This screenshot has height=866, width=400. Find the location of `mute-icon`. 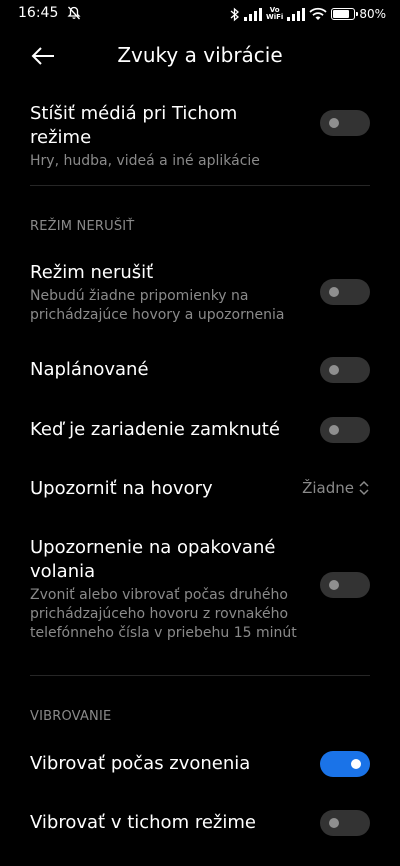

mute-icon is located at coordinates (74, 13).